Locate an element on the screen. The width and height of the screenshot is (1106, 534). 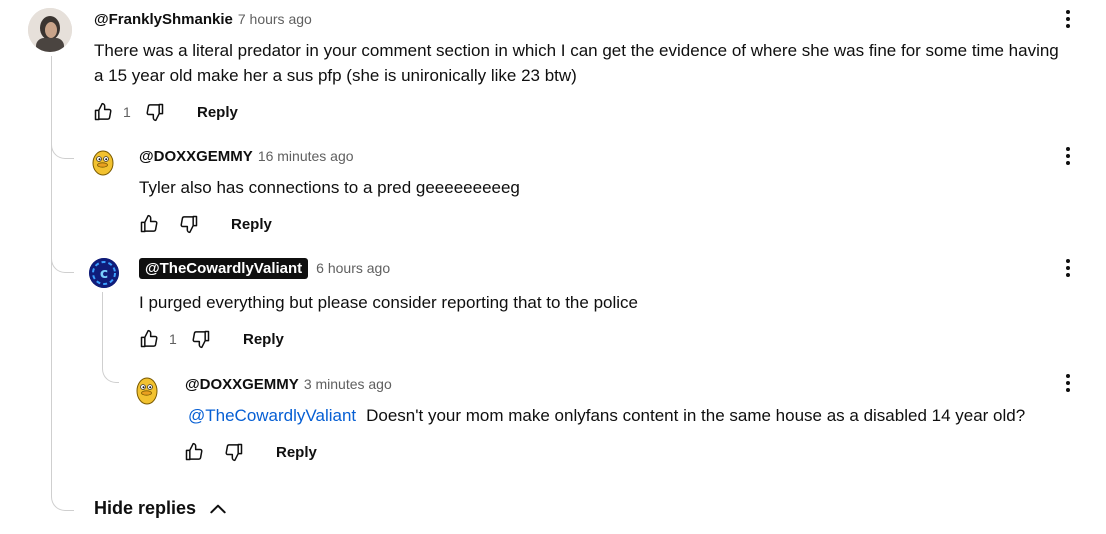
svg-text: c is located at coordinates (104, 274).